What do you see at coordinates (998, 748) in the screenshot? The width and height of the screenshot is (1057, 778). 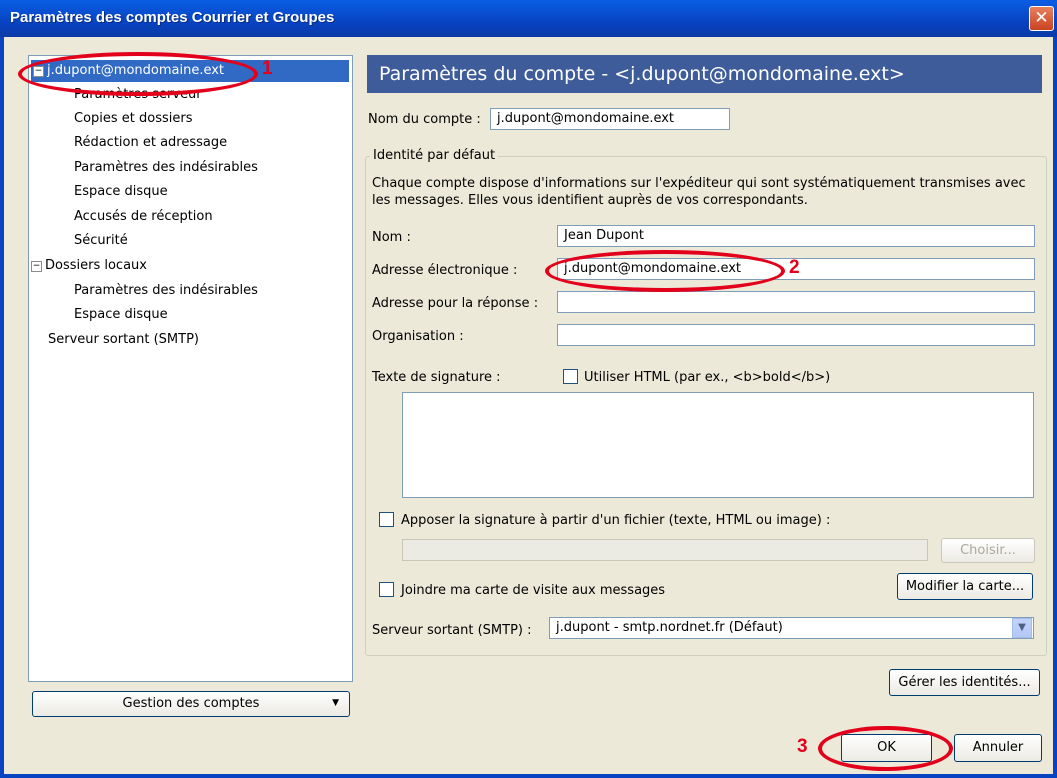 I see `cancel-button: Annuler` at bounding box center [998, 748].